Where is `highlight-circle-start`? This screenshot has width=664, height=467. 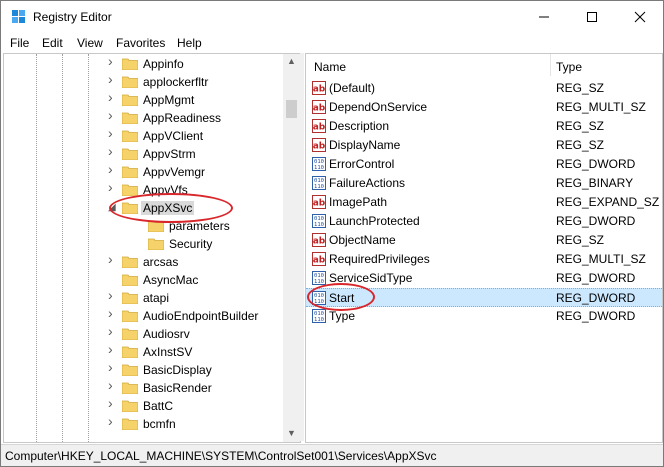 highlight-circle-start is located at coordinates (341, 297).